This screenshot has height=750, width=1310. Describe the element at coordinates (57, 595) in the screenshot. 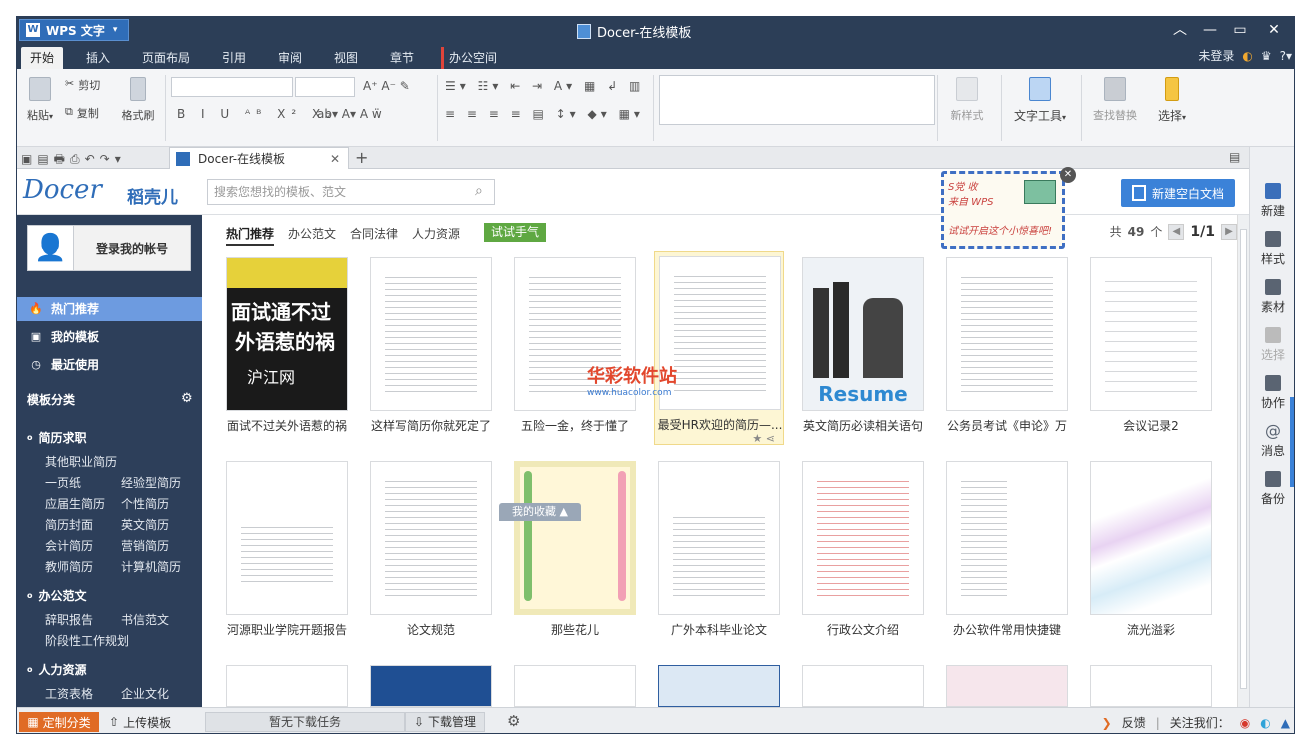

I see `group-office: 办公范文` at that location.